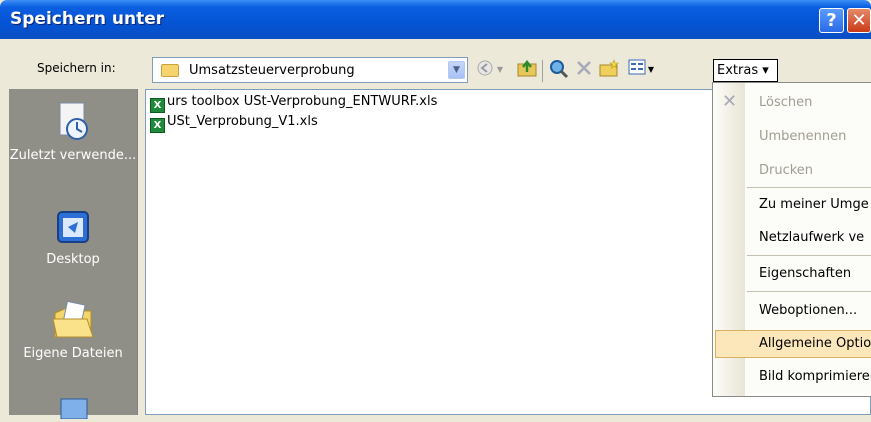 The image size is (871, 422). I want to click on save-in-label: Speichern in:, so click(76, 68).